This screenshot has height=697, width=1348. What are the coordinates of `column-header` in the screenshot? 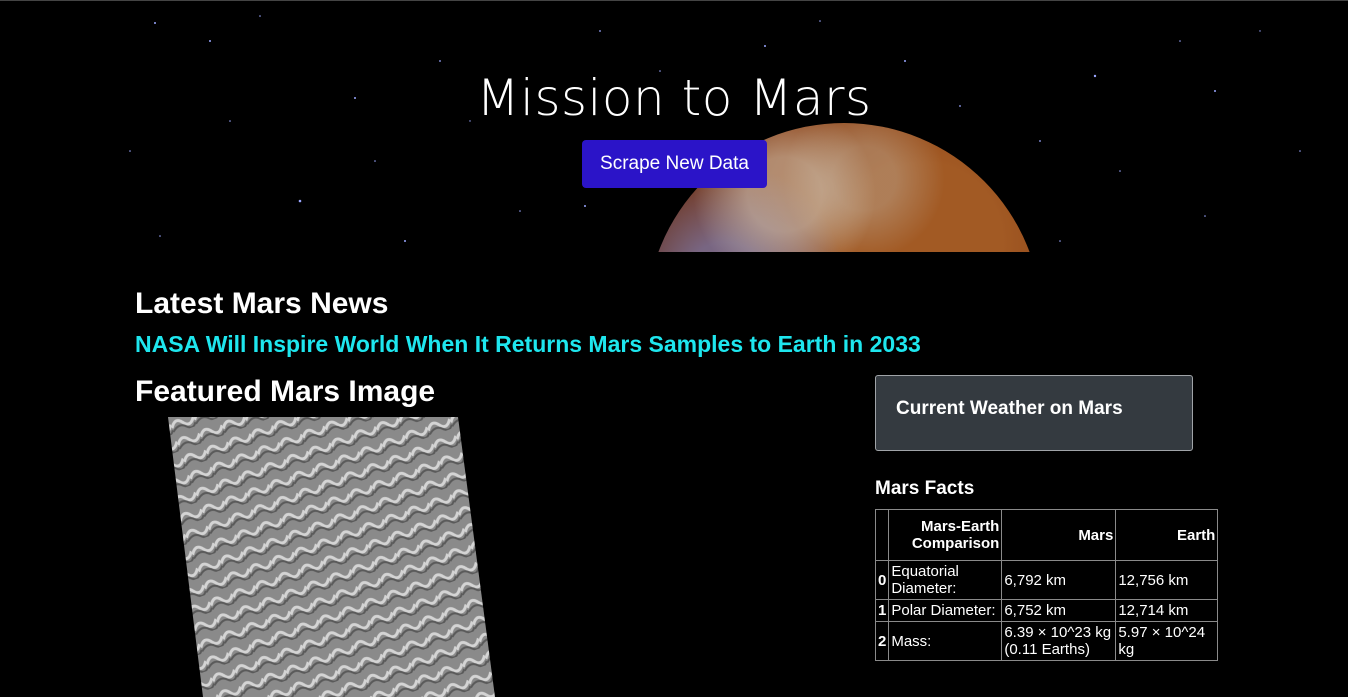 It's located at (882, 535).